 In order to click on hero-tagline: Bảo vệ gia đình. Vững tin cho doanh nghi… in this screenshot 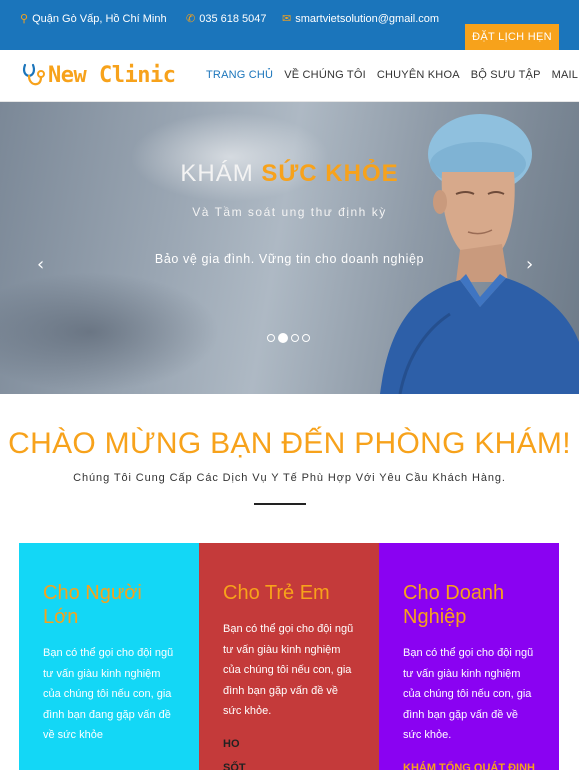, I will do `click(289, 259)`.